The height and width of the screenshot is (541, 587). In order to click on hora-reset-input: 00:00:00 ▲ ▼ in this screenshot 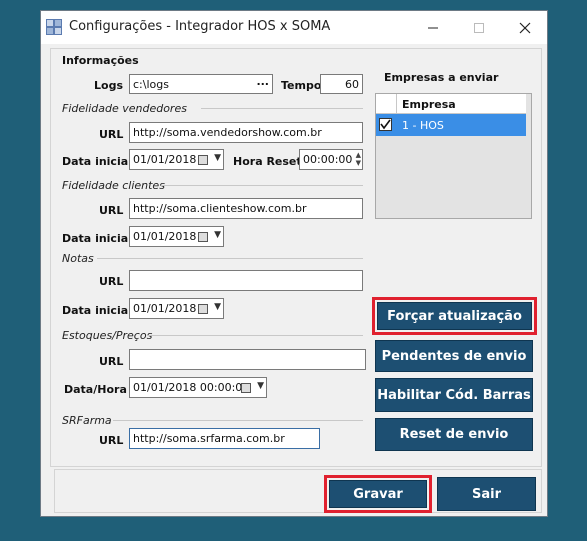, I will do `click(331, 159)`.